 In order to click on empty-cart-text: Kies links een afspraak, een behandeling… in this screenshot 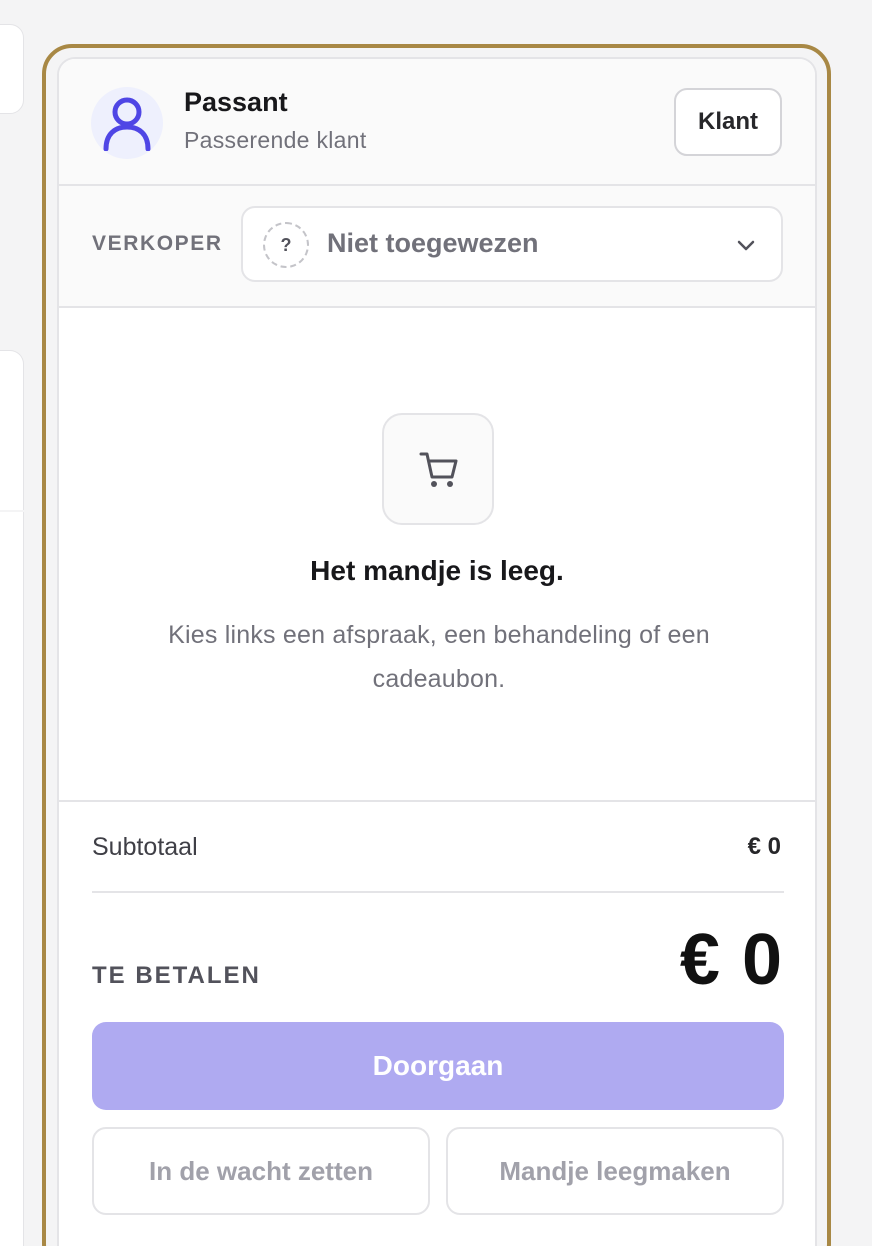, I will do `click(439, 657)`.